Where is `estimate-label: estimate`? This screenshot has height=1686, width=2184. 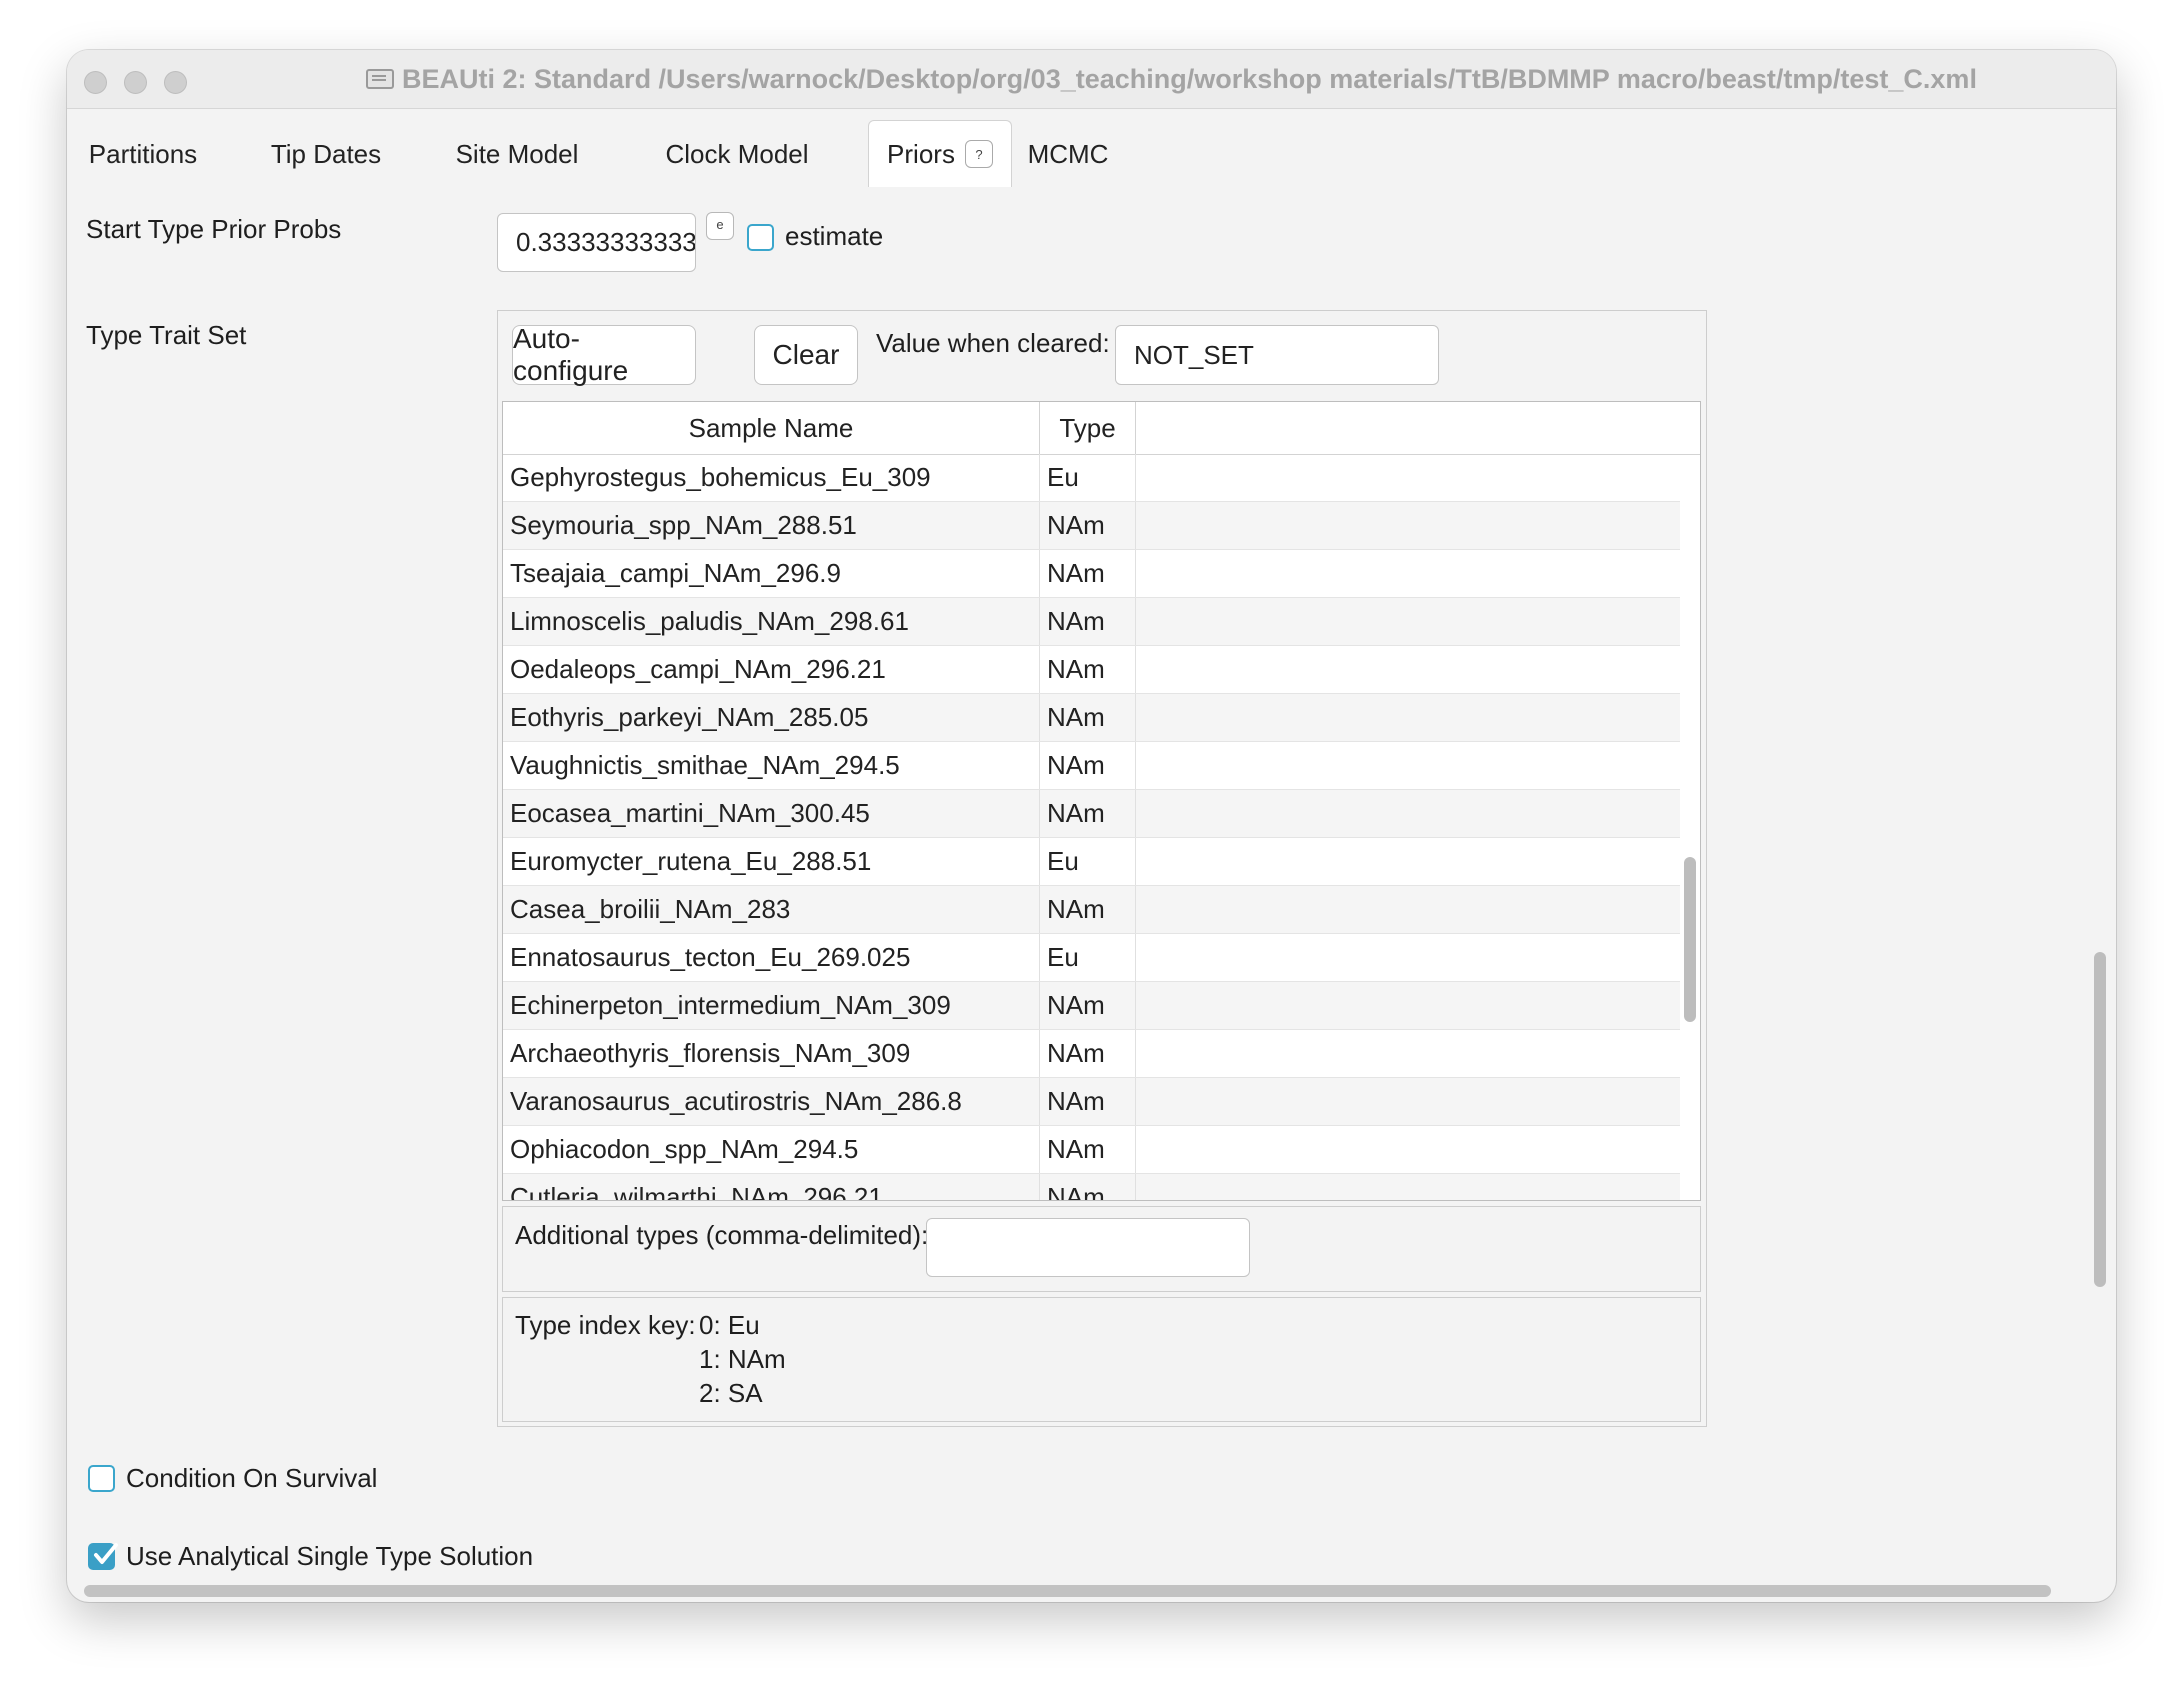 estimate-label: estimate is located at coordinates (834, 236).